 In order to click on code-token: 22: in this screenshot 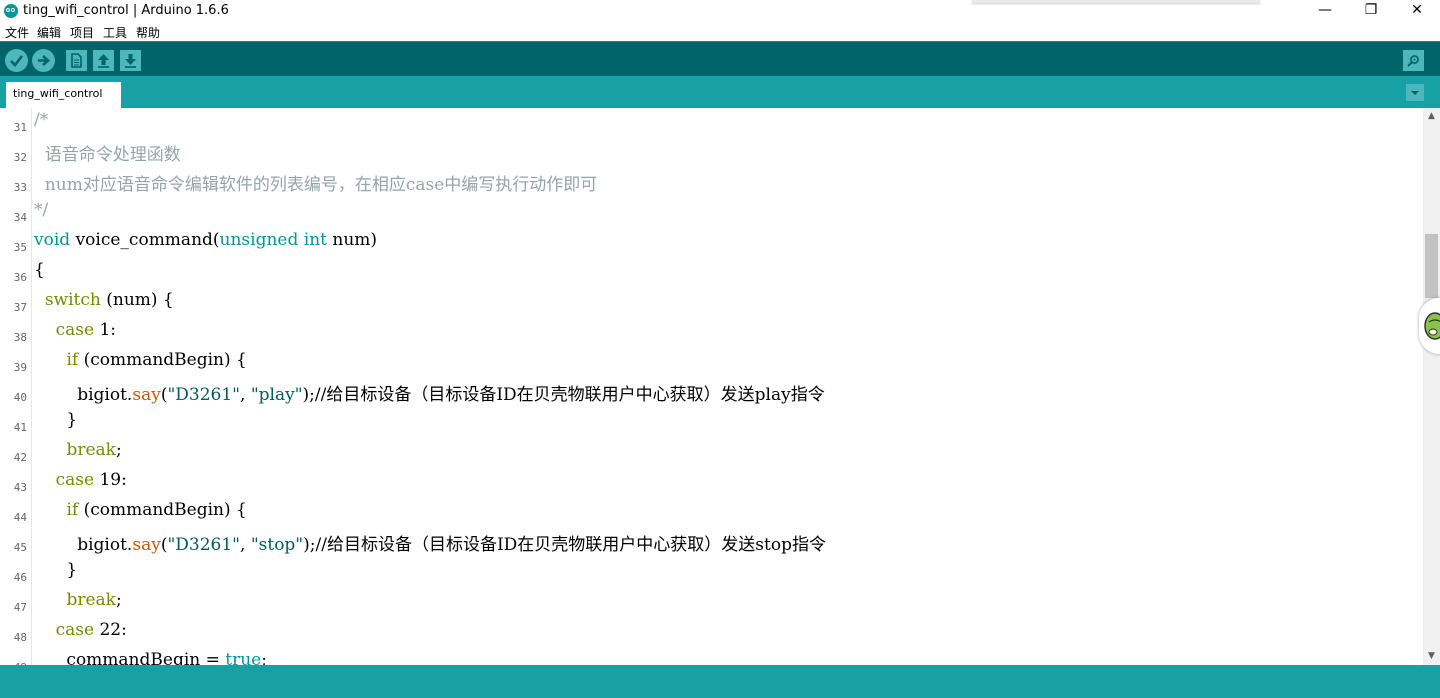, I will do `click(110, 630)`.